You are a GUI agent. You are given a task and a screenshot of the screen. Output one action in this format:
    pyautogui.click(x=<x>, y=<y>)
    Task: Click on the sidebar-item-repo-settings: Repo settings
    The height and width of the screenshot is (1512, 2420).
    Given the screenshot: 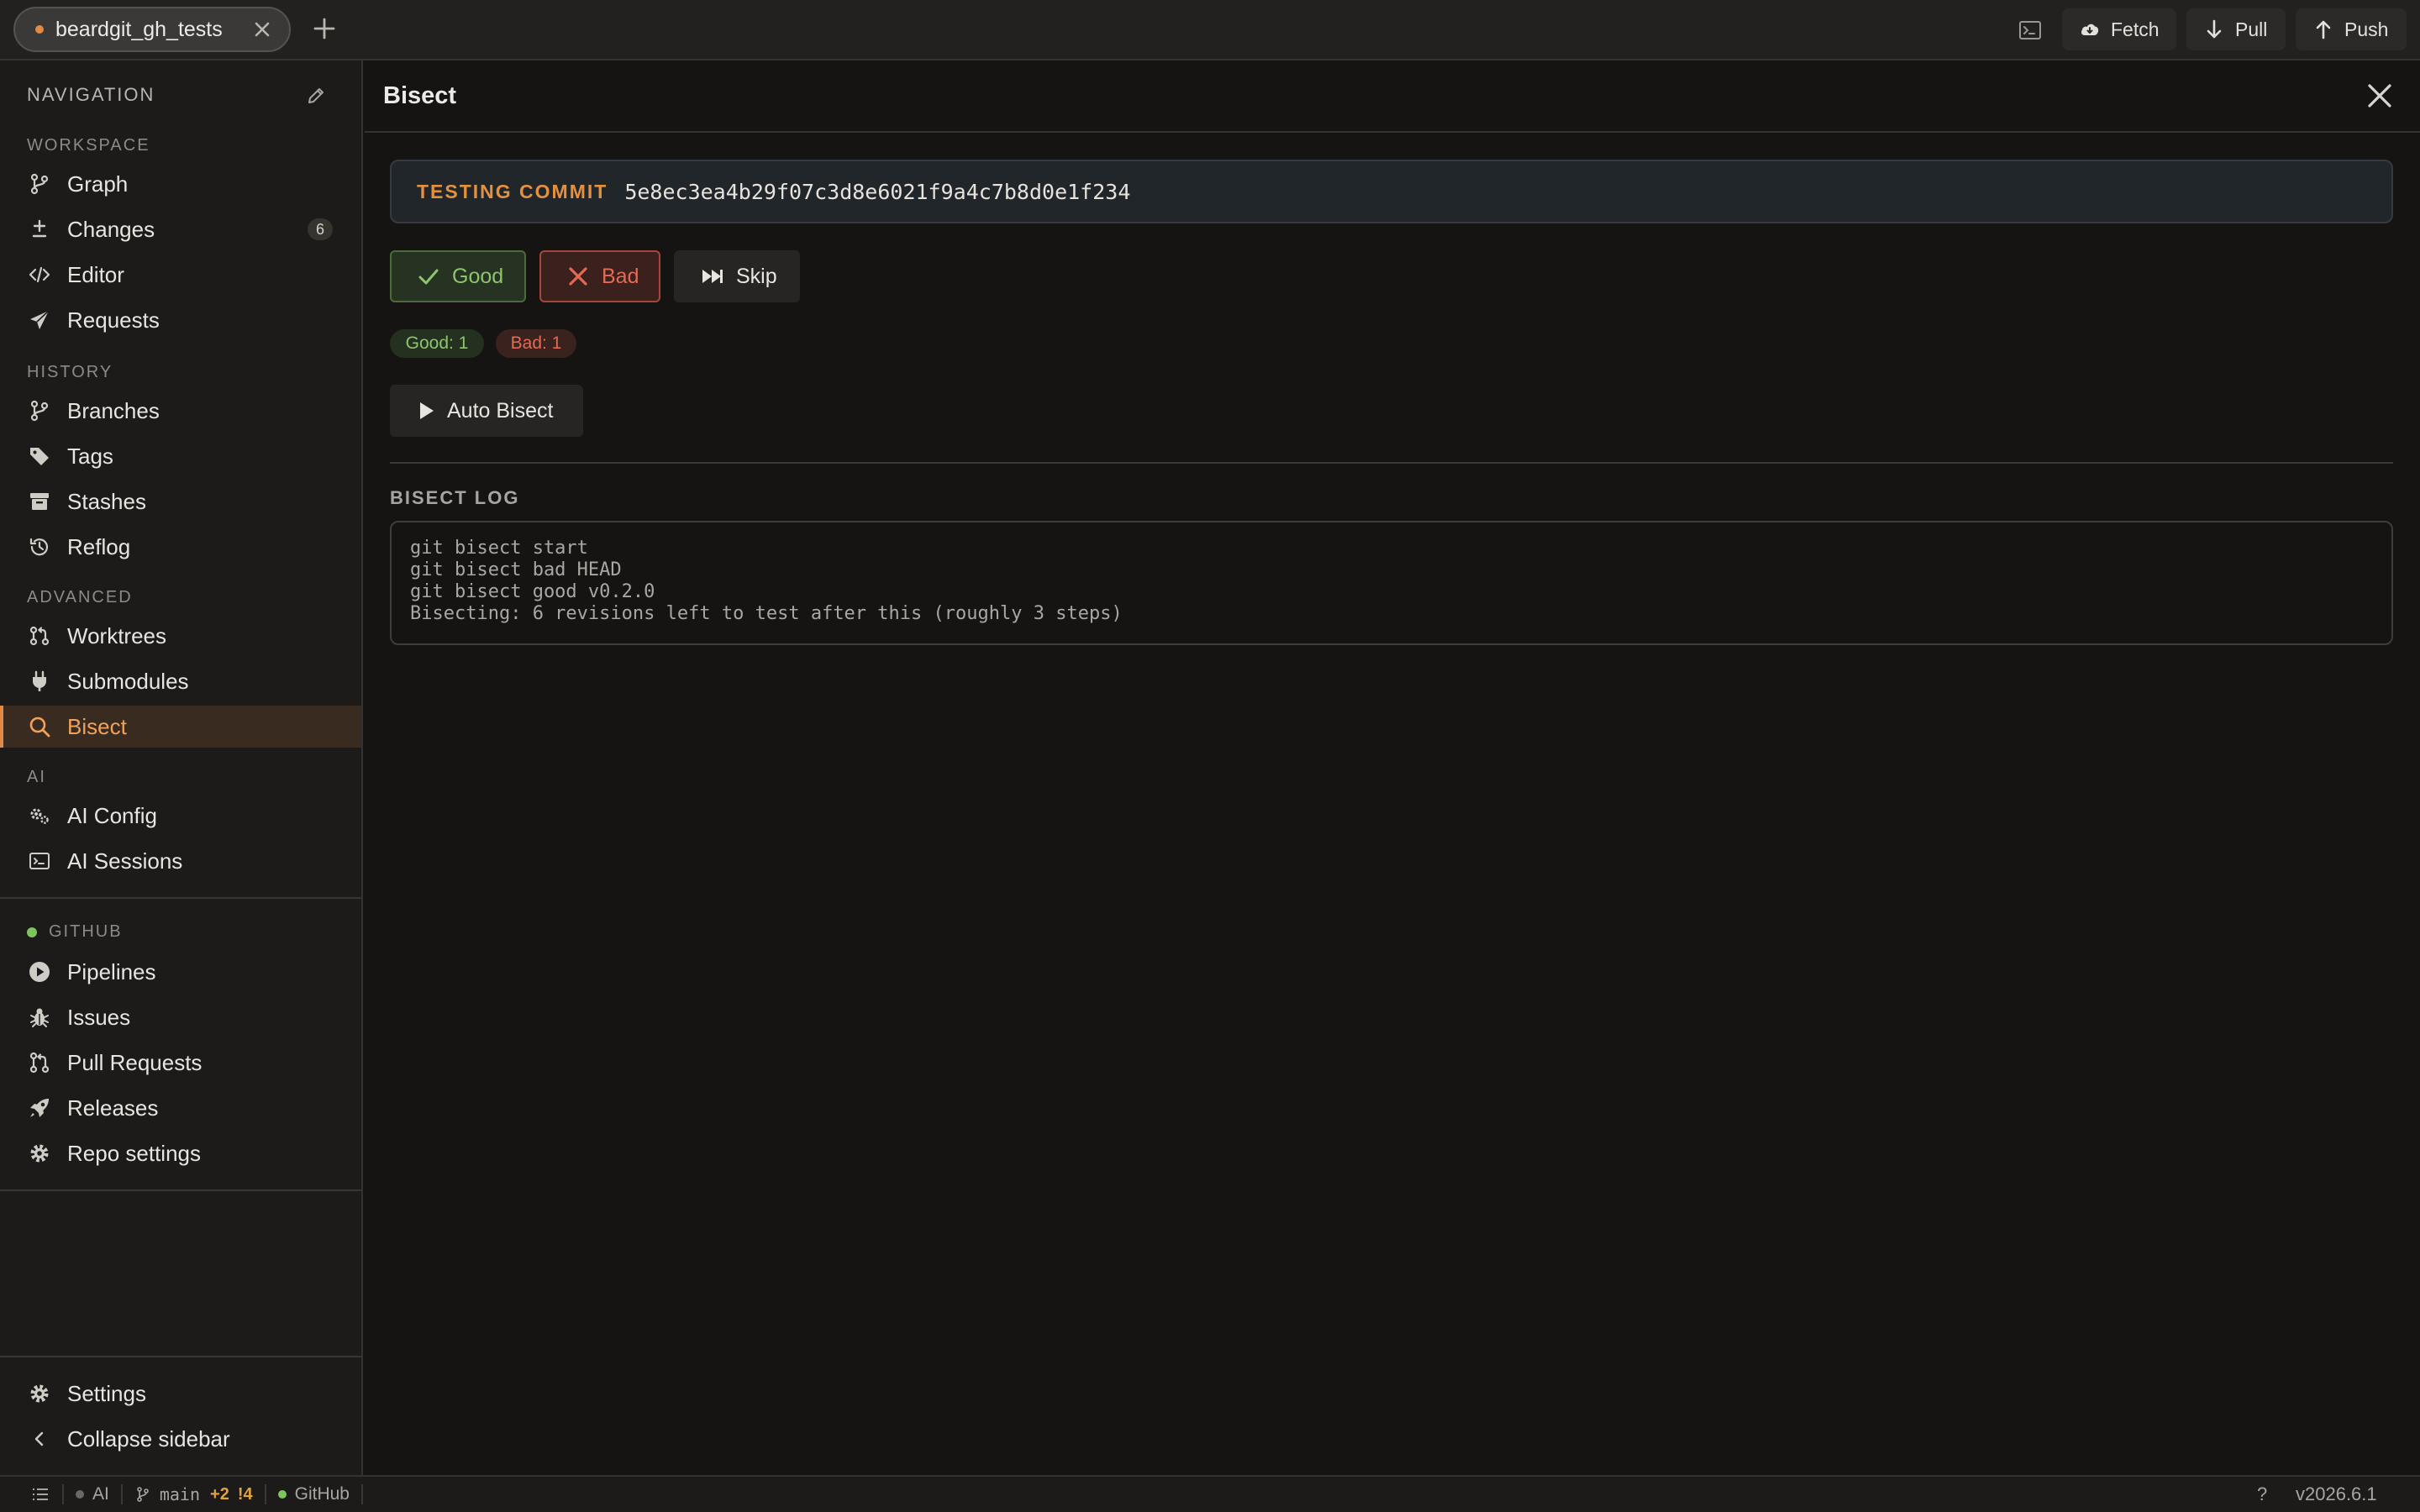 What is the action you would take?
    pyautogui.click(x=180, y=1153)
    